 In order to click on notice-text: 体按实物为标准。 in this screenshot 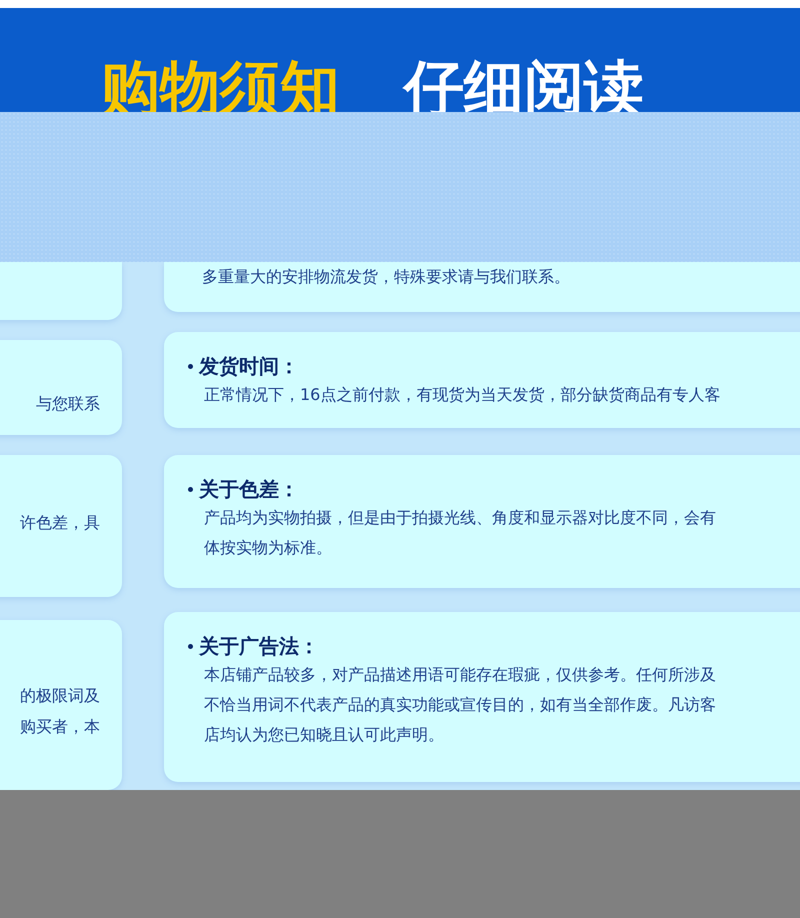, I will do `click(268, 548)`.